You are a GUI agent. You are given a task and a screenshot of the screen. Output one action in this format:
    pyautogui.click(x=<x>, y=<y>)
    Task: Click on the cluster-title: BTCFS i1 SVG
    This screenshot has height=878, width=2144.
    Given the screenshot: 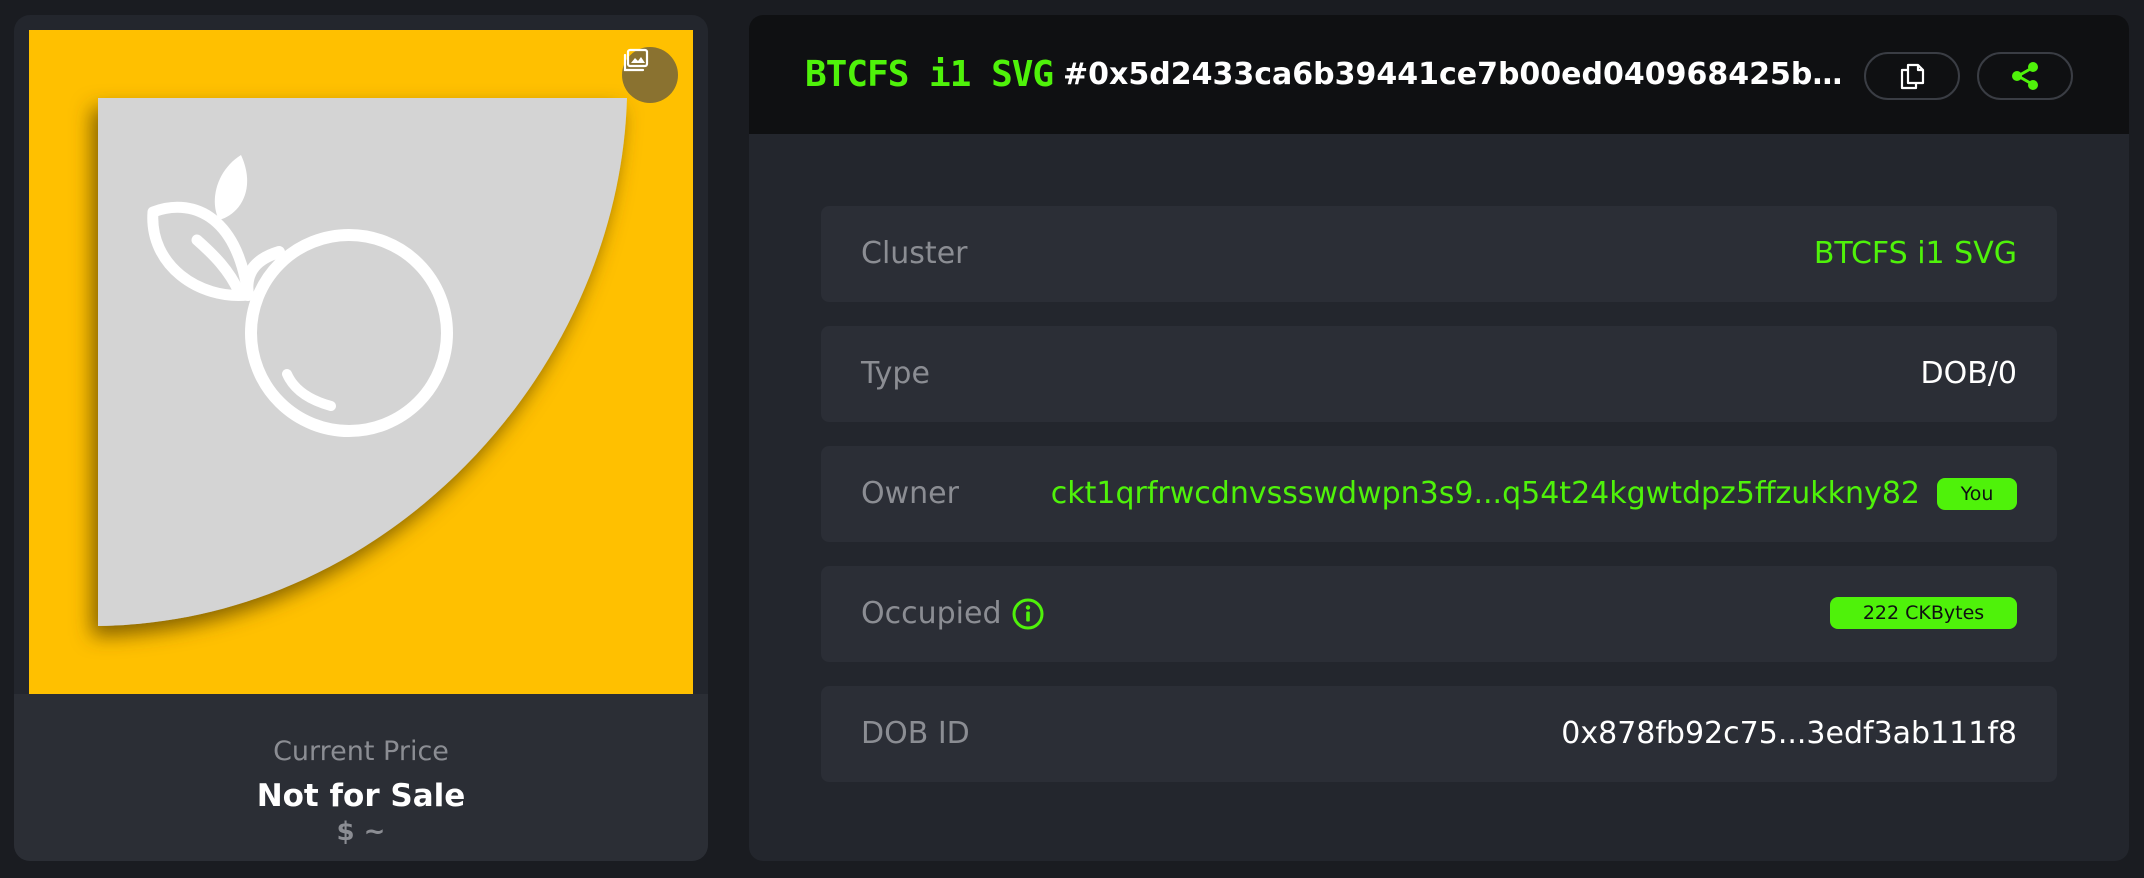 What is the action you would take?
    pyautogui.click(x=929, y=75)
    